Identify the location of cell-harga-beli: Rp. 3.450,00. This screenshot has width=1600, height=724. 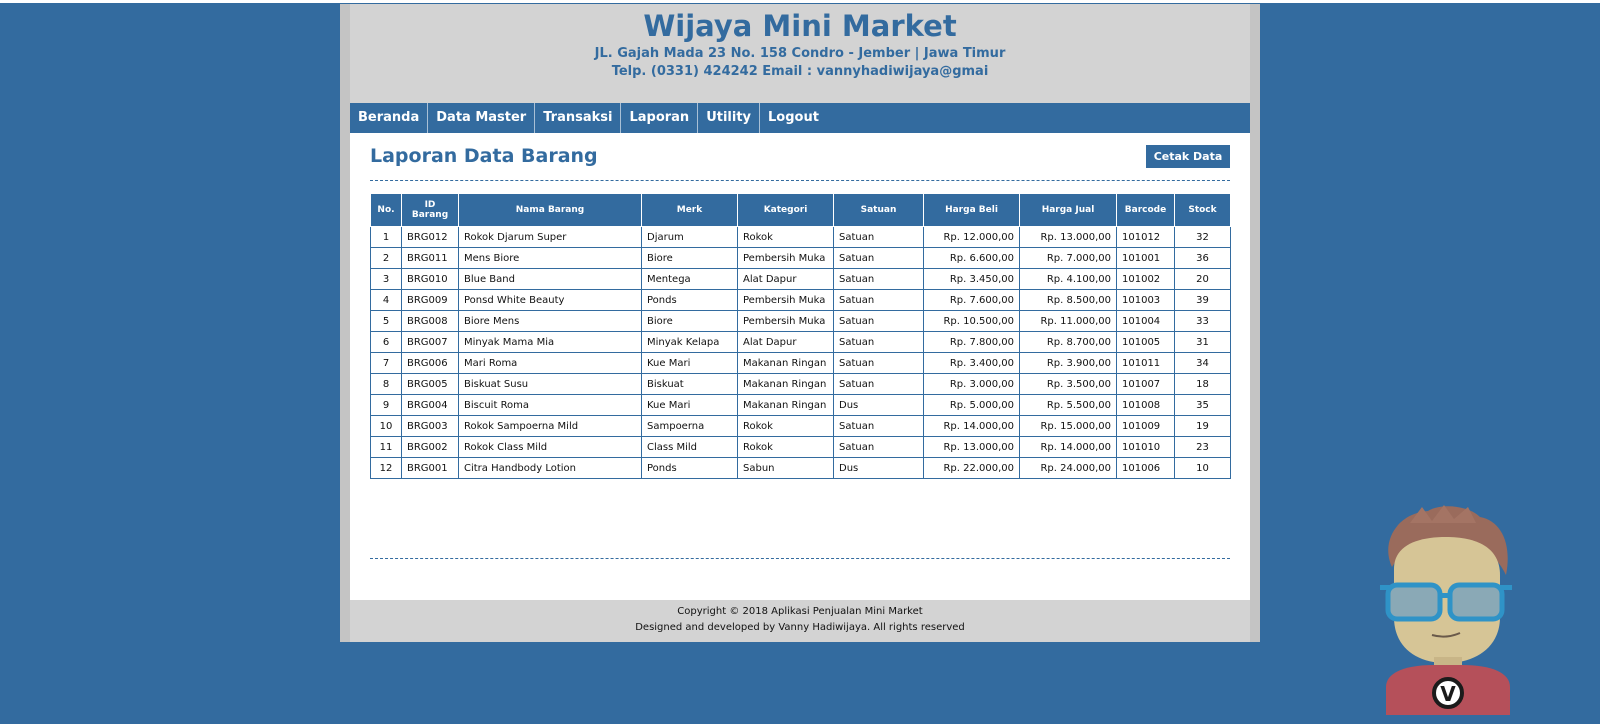
(971, 279).